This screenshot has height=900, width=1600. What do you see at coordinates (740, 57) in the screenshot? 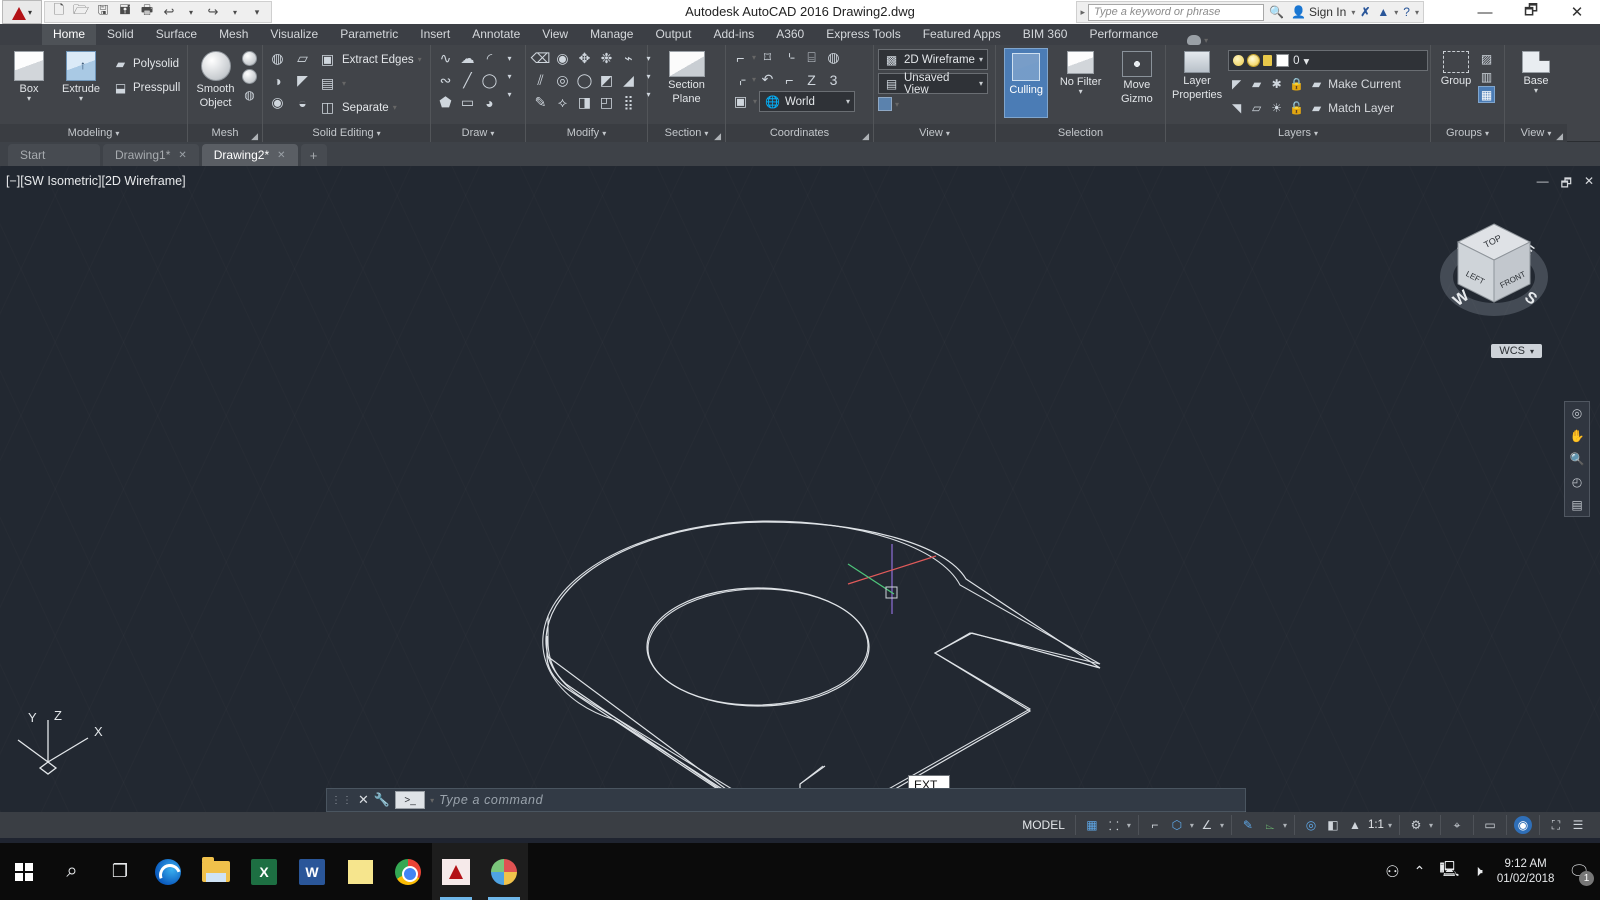
I see `ucs-icon: ⌐` at bounding box center [740, 57].